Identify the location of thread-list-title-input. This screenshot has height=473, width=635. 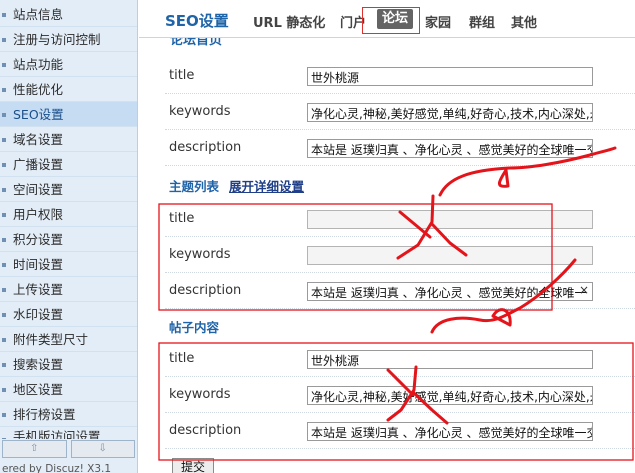
(450, 219).